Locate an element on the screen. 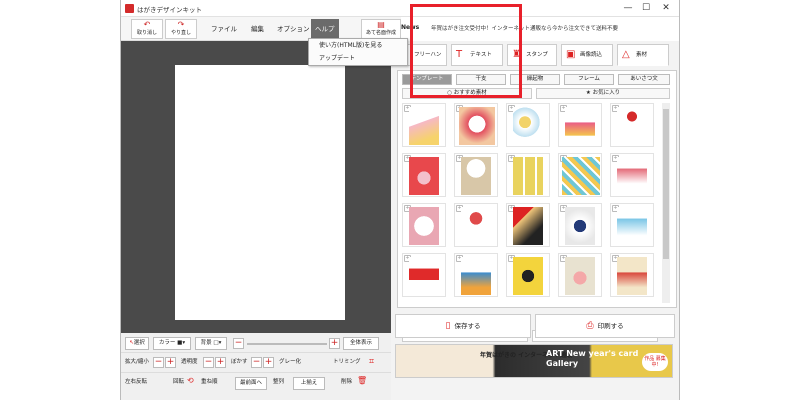 This screenshot has width=800, height=400. save-button: ▯ 保存する is located at coordinates (463, 326).